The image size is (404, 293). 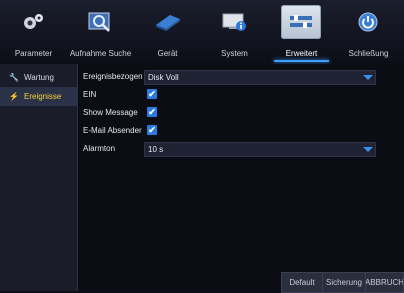 I want to click on ein-checkbox: ✔, so click(x=152, y=94).